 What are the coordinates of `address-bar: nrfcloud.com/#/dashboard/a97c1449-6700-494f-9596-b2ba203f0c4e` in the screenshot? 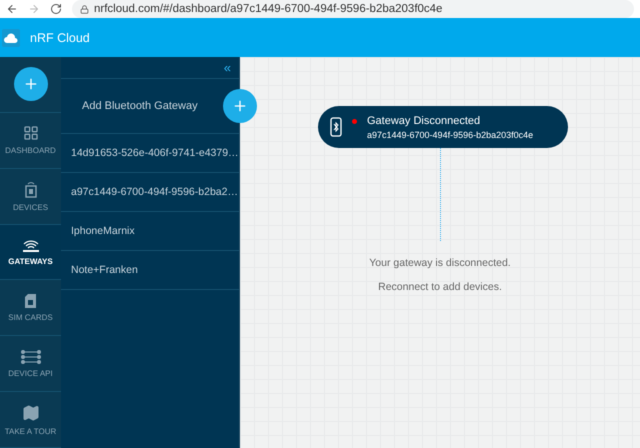 It's located at (353, 9).